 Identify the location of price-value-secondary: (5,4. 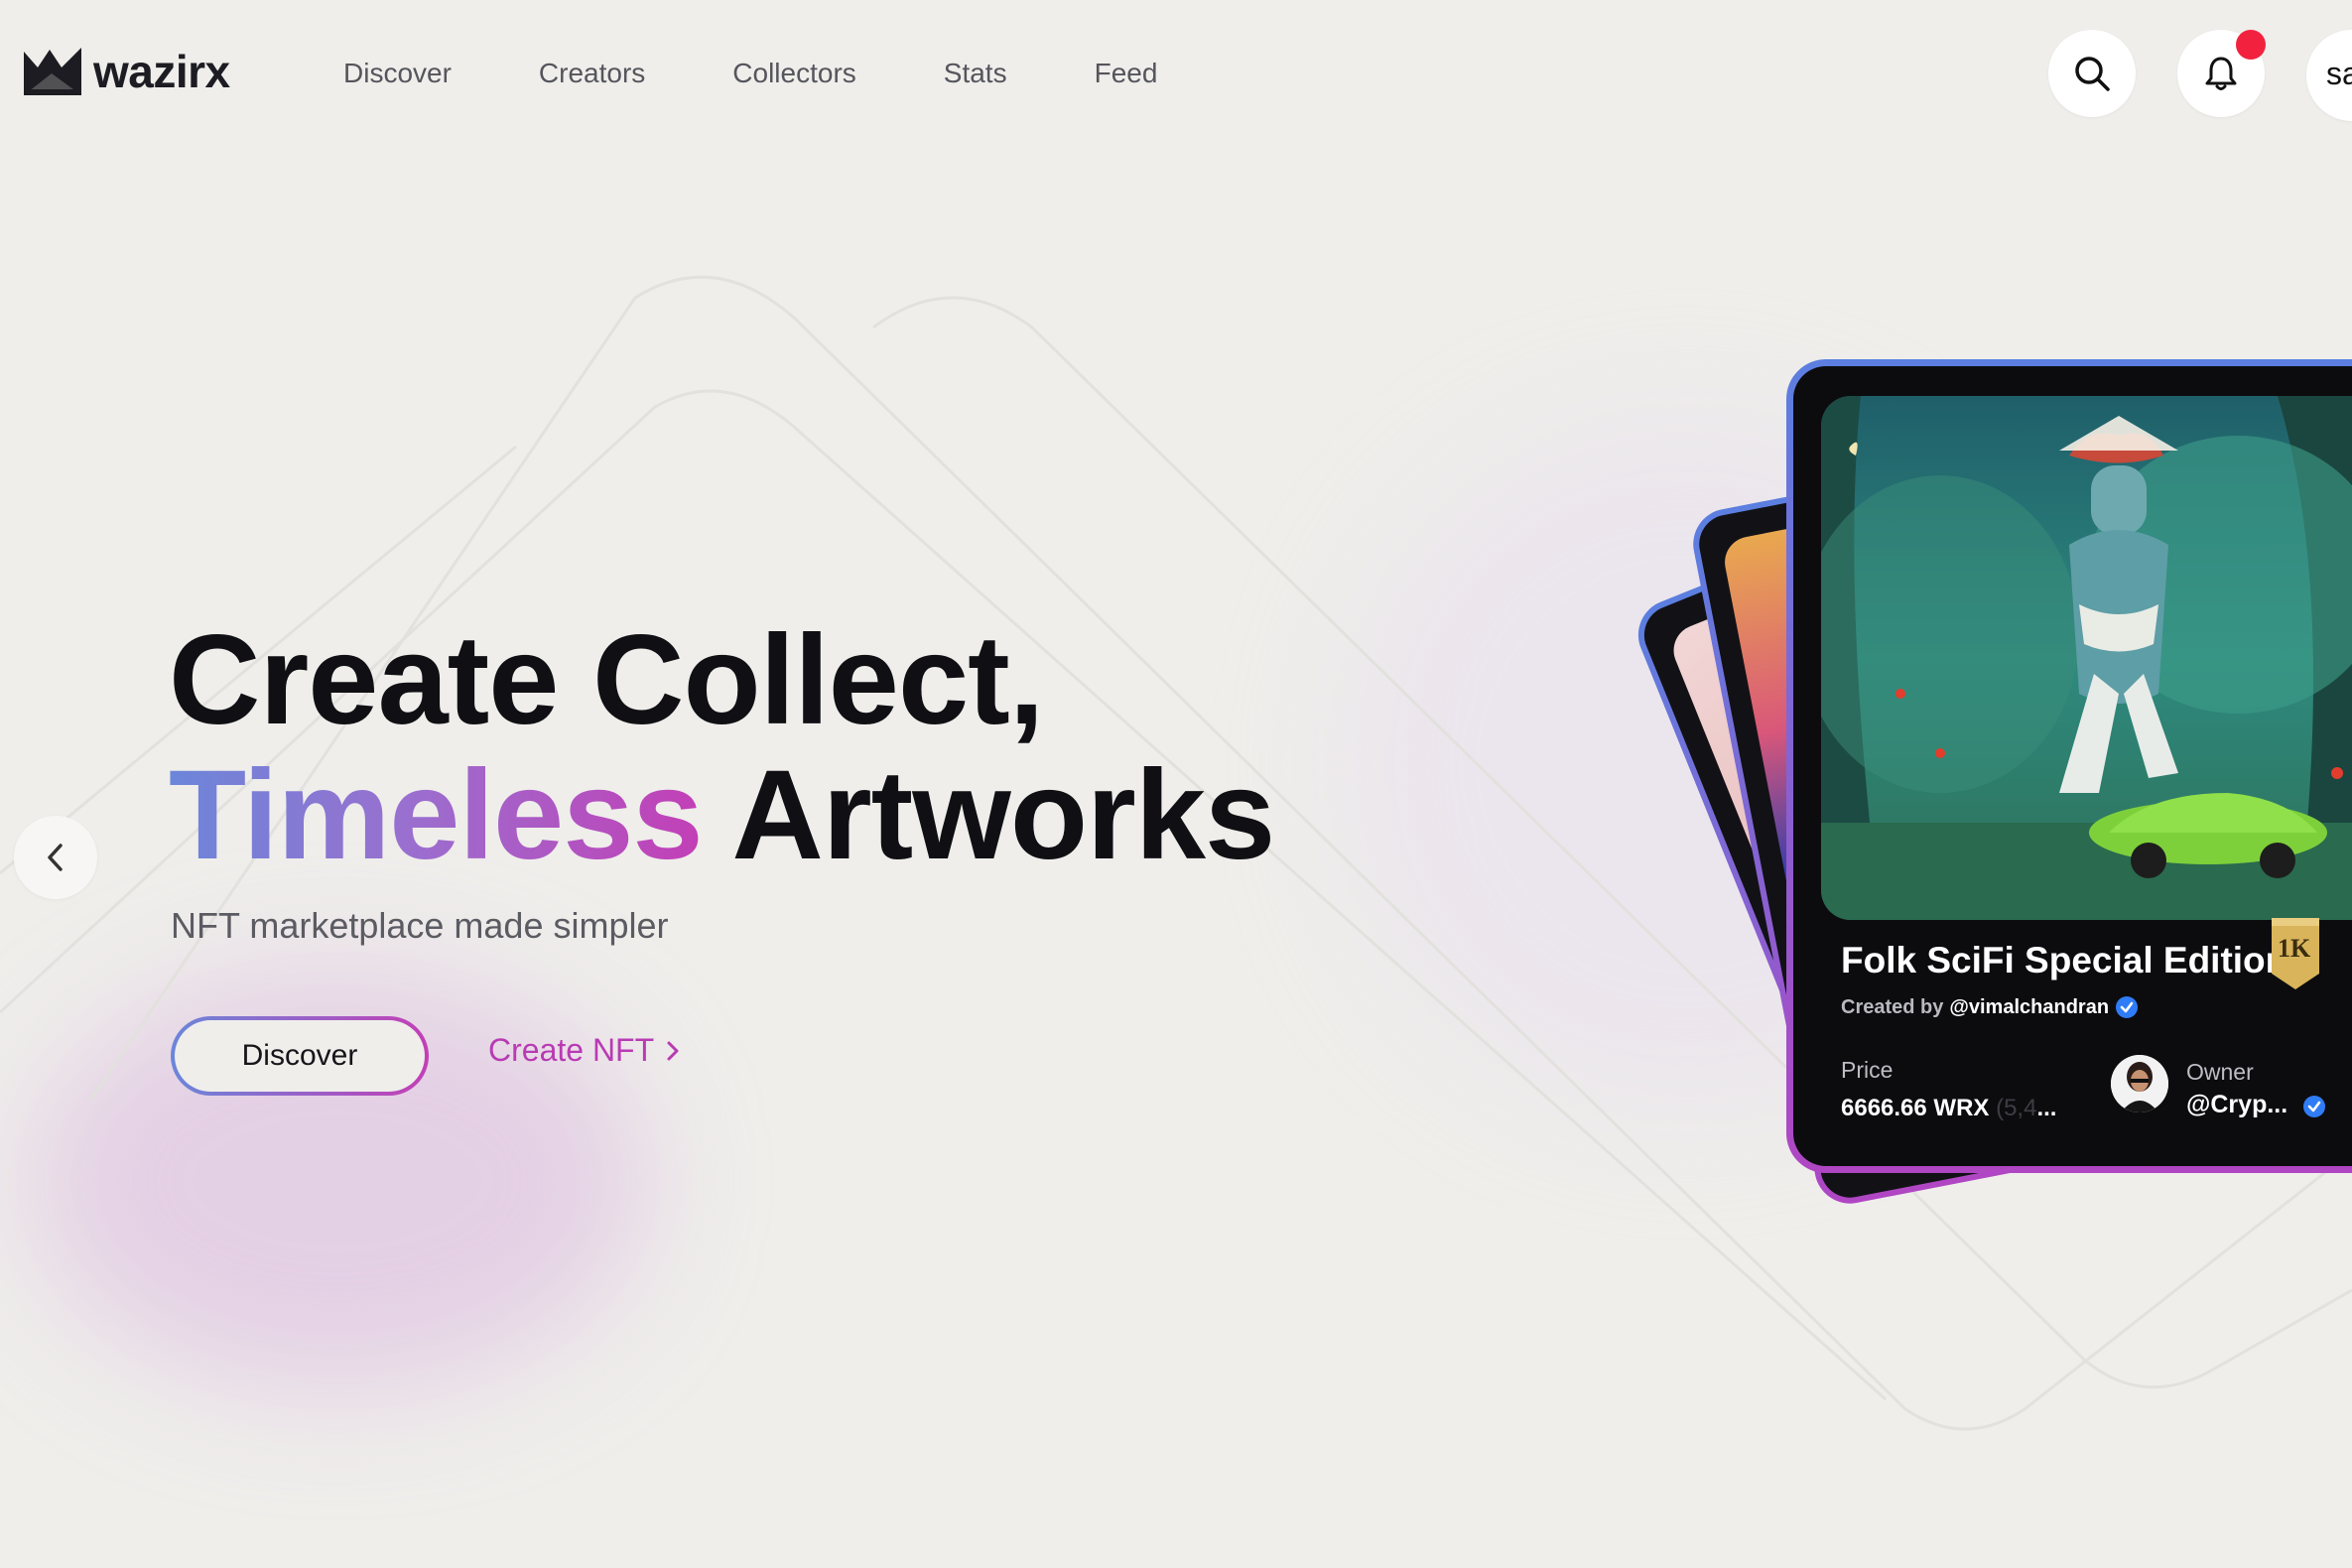
(2016, 1108).